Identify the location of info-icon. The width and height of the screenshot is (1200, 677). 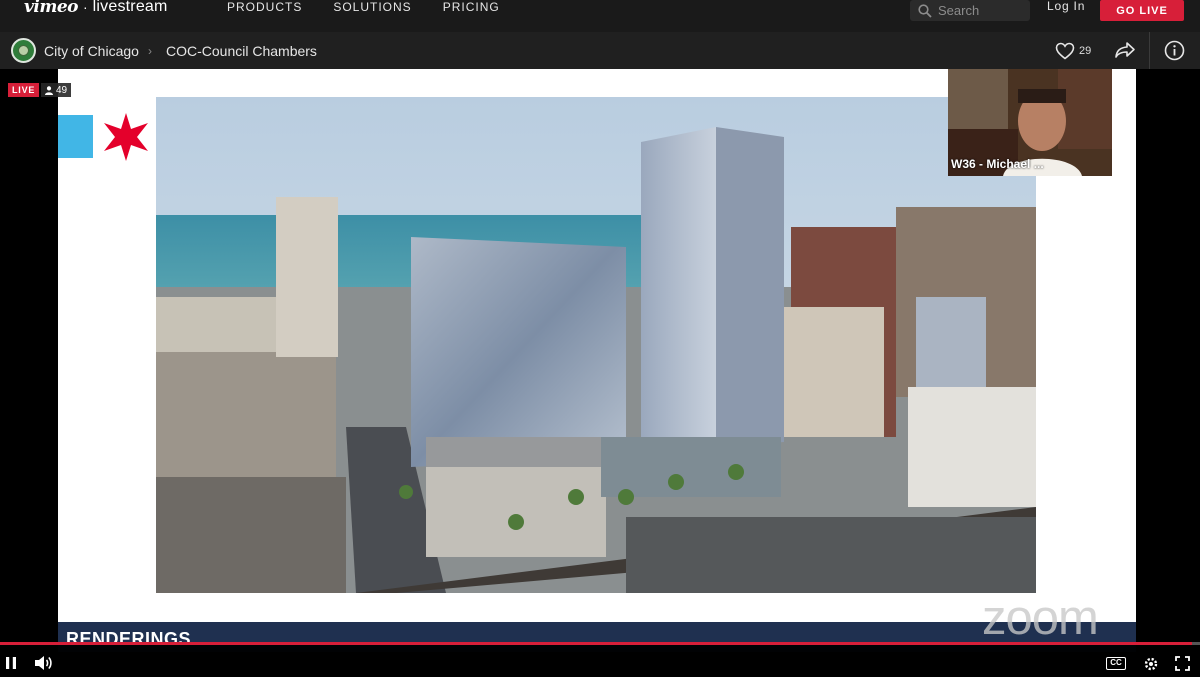
(1174, 50).